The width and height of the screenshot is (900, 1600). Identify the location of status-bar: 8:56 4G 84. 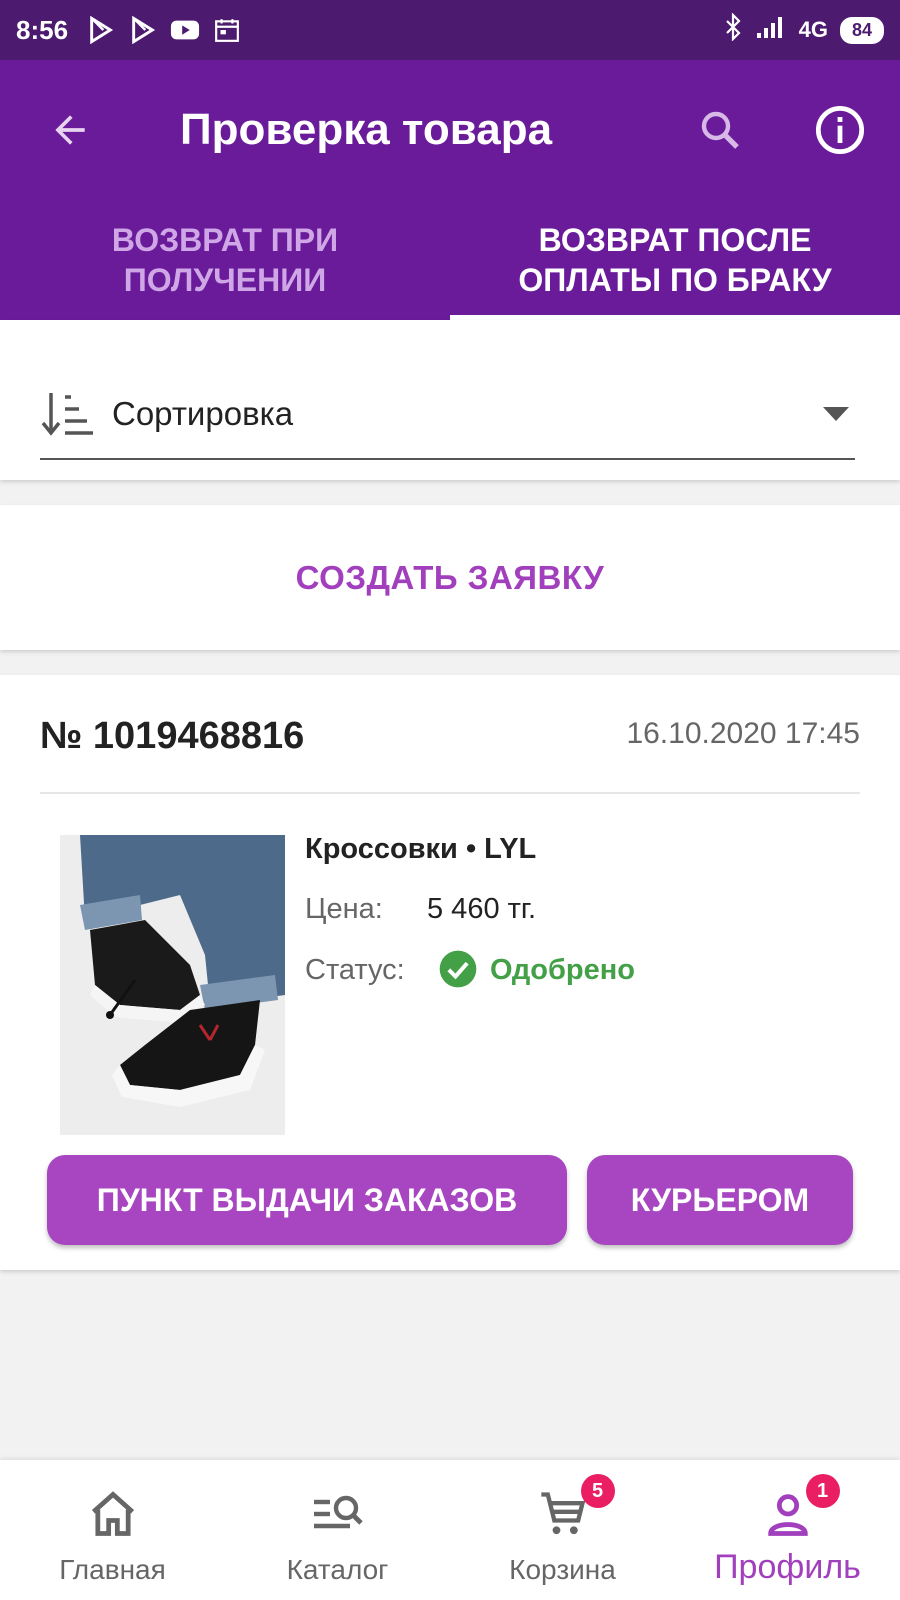
(450, 30).